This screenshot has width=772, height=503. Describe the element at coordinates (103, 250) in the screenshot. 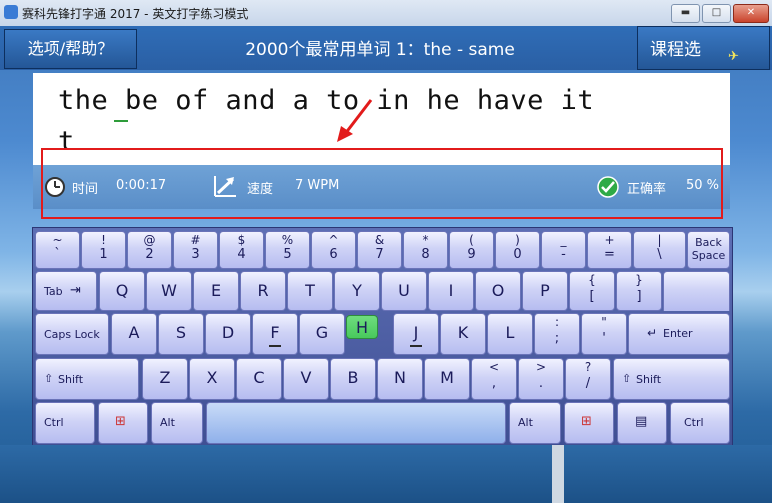

I see `key-1: ! 1` at that location.